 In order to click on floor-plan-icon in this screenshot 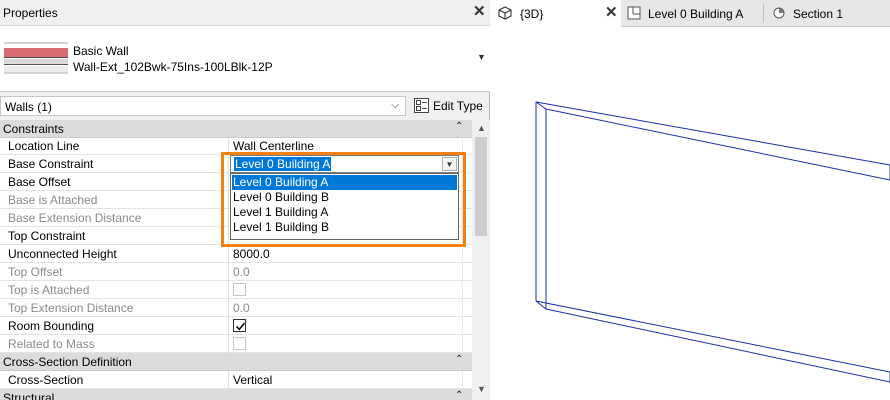, I will do `click(634, 13)`.